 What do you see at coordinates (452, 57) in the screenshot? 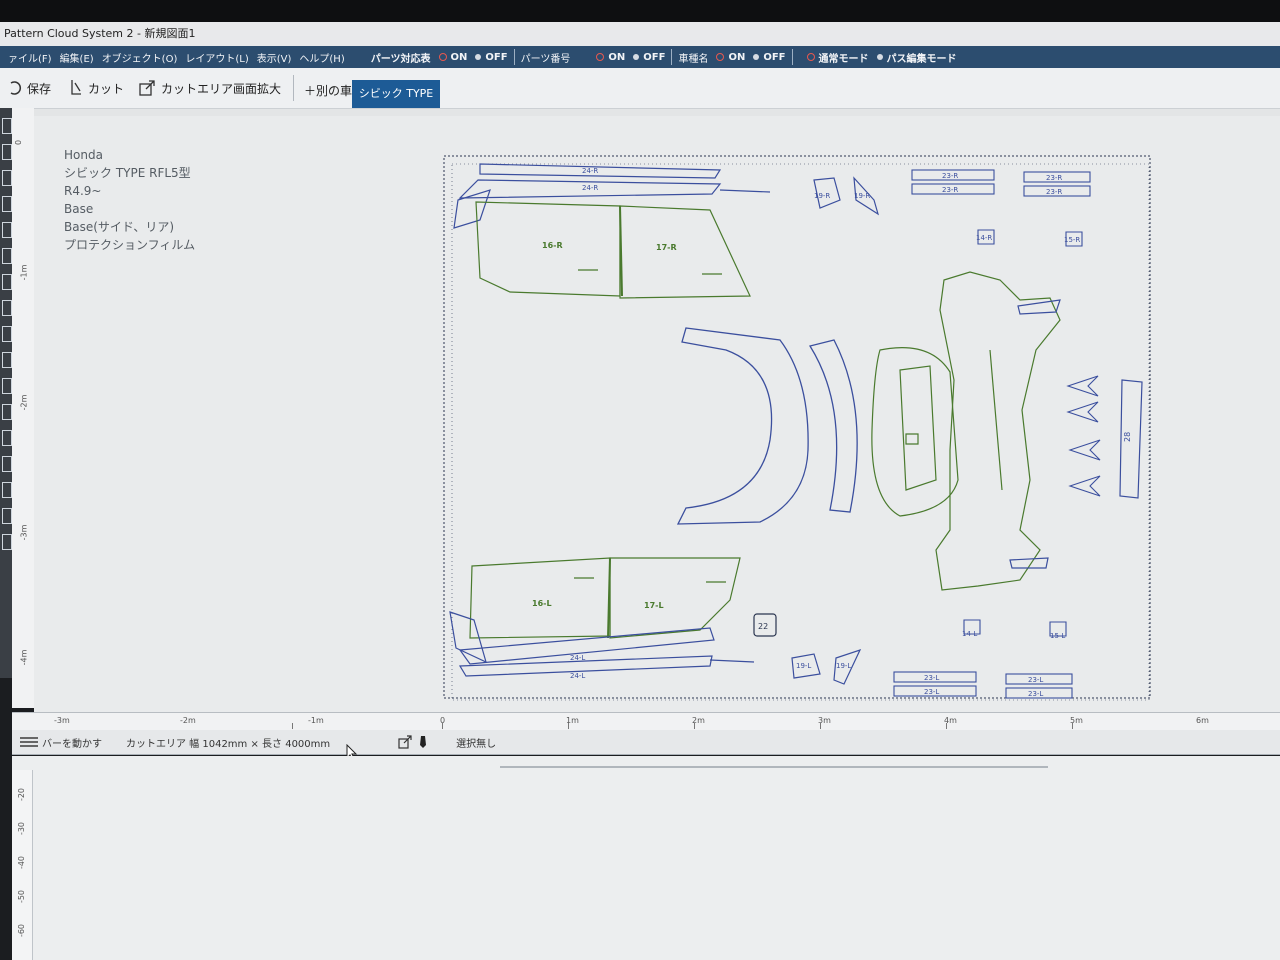
I see `parts-table-on-radio: ON` at bounding box center [452, 57].